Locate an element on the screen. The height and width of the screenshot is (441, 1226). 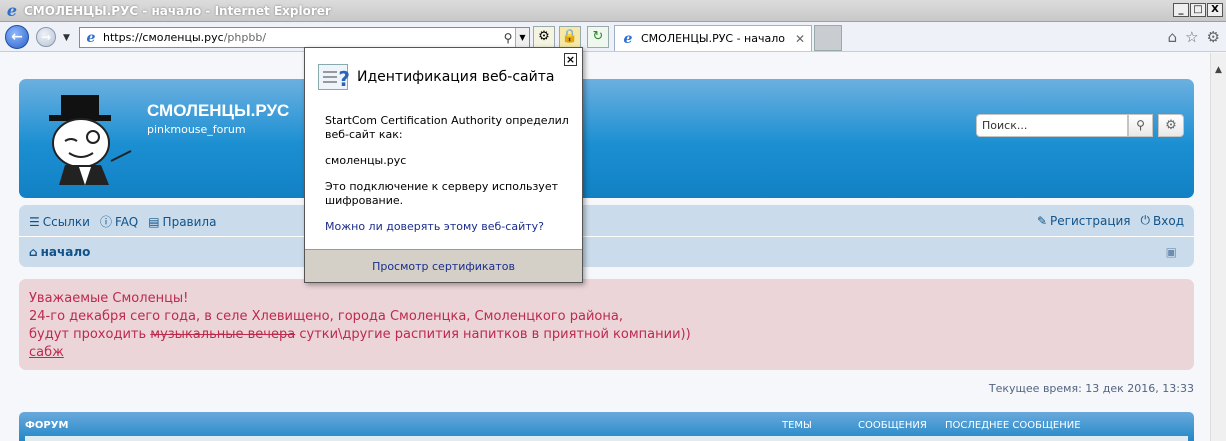
lock-icon: 🔒 is located at coordinates (570, 37).